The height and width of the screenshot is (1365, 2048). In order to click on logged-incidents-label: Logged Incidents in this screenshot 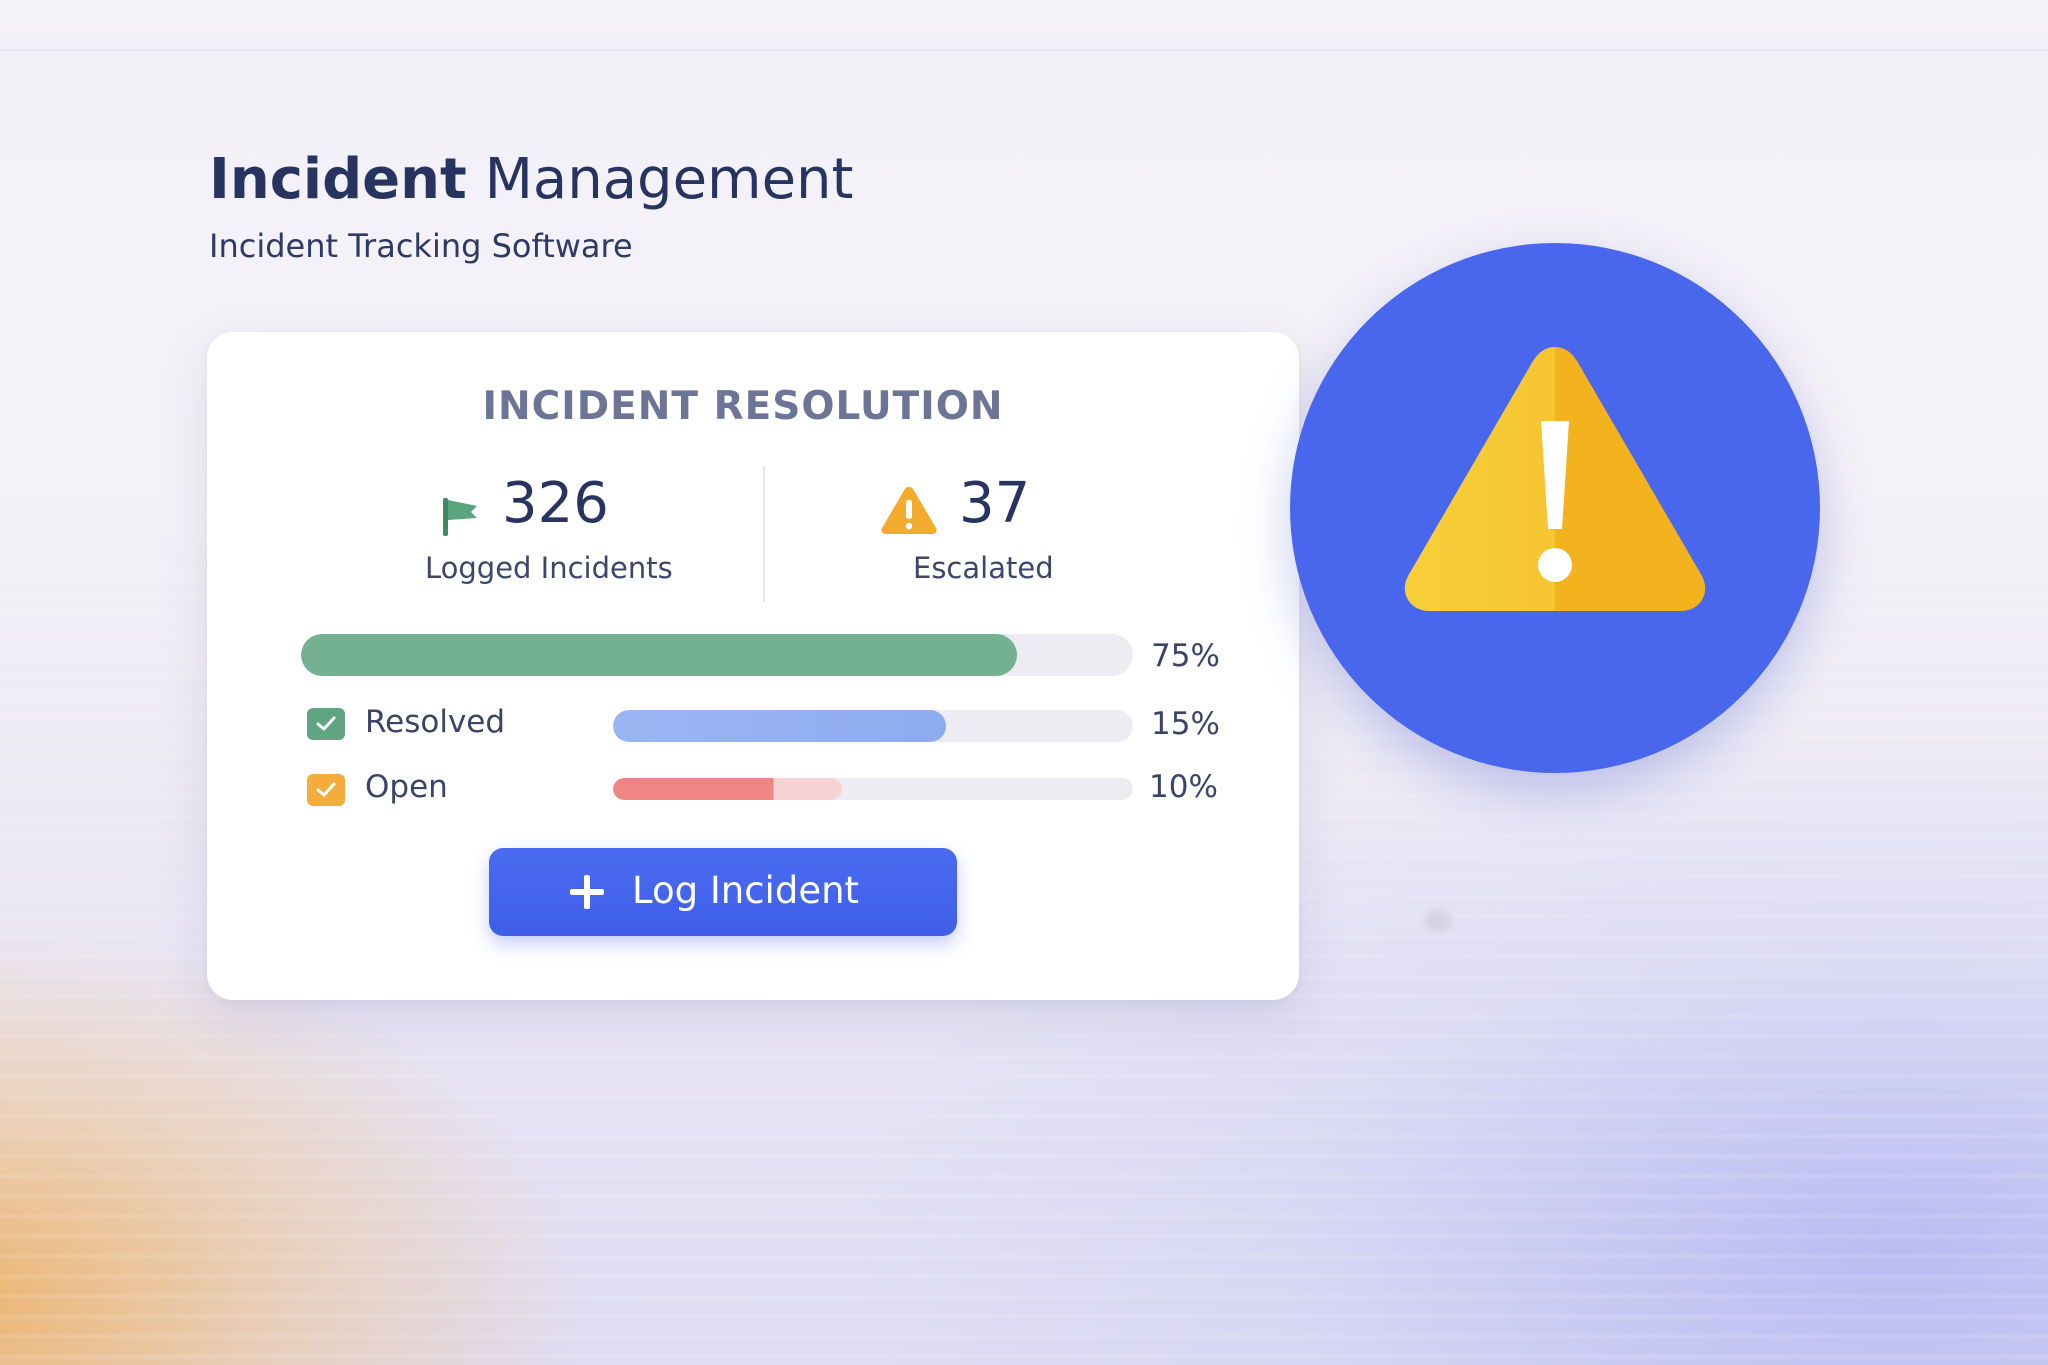, I will do `click(549, 568)`.